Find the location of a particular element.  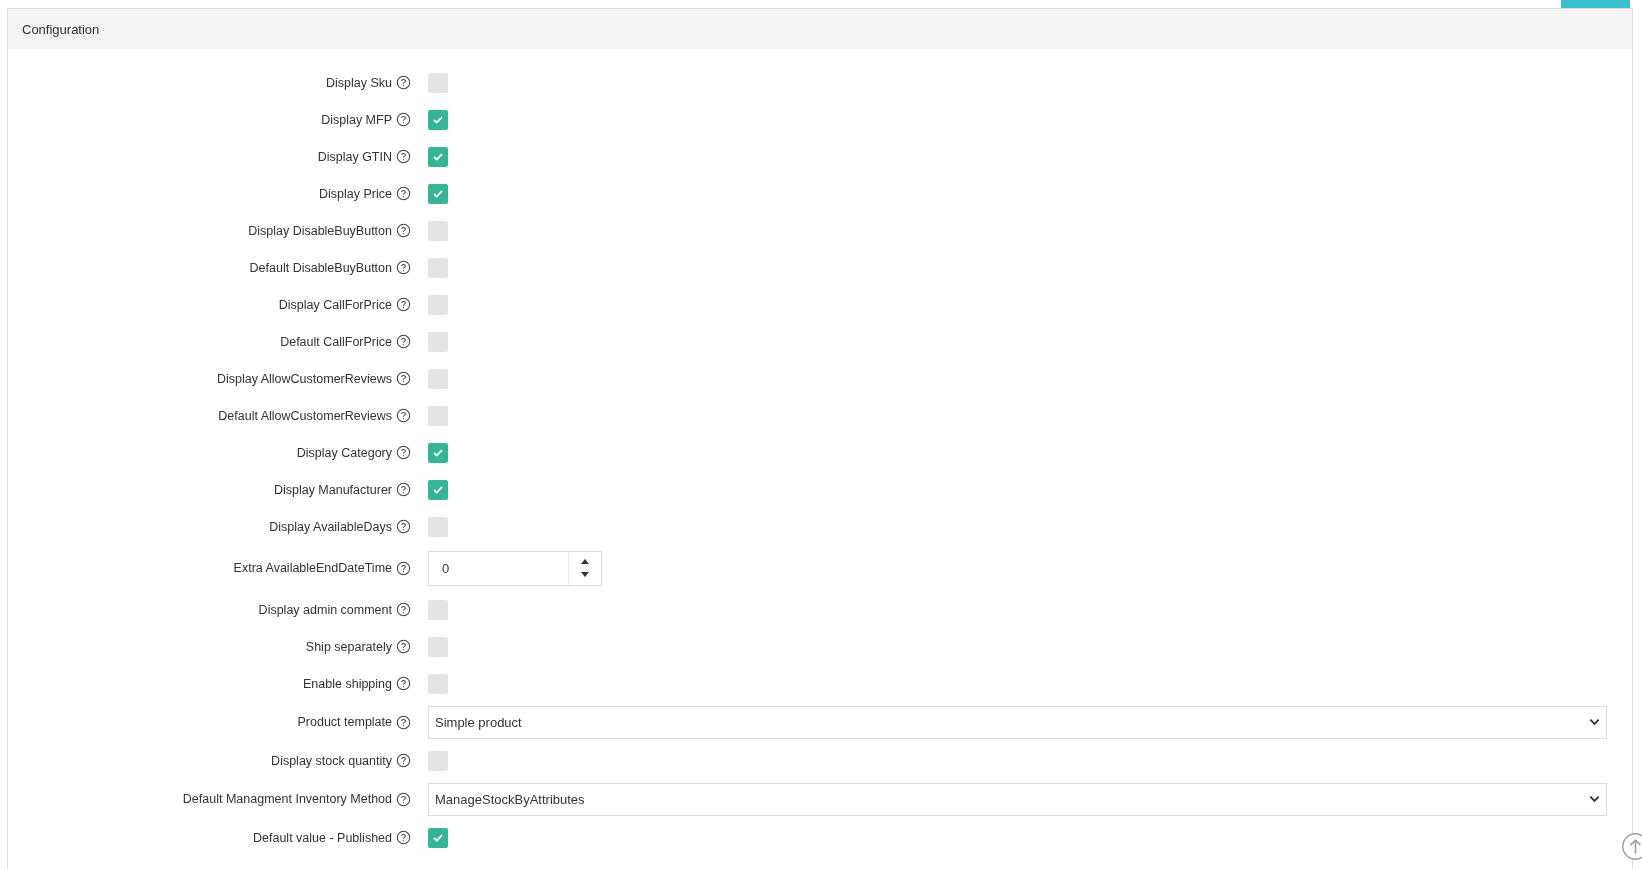

field-label: Display Category is located at coordinates (344, 452).